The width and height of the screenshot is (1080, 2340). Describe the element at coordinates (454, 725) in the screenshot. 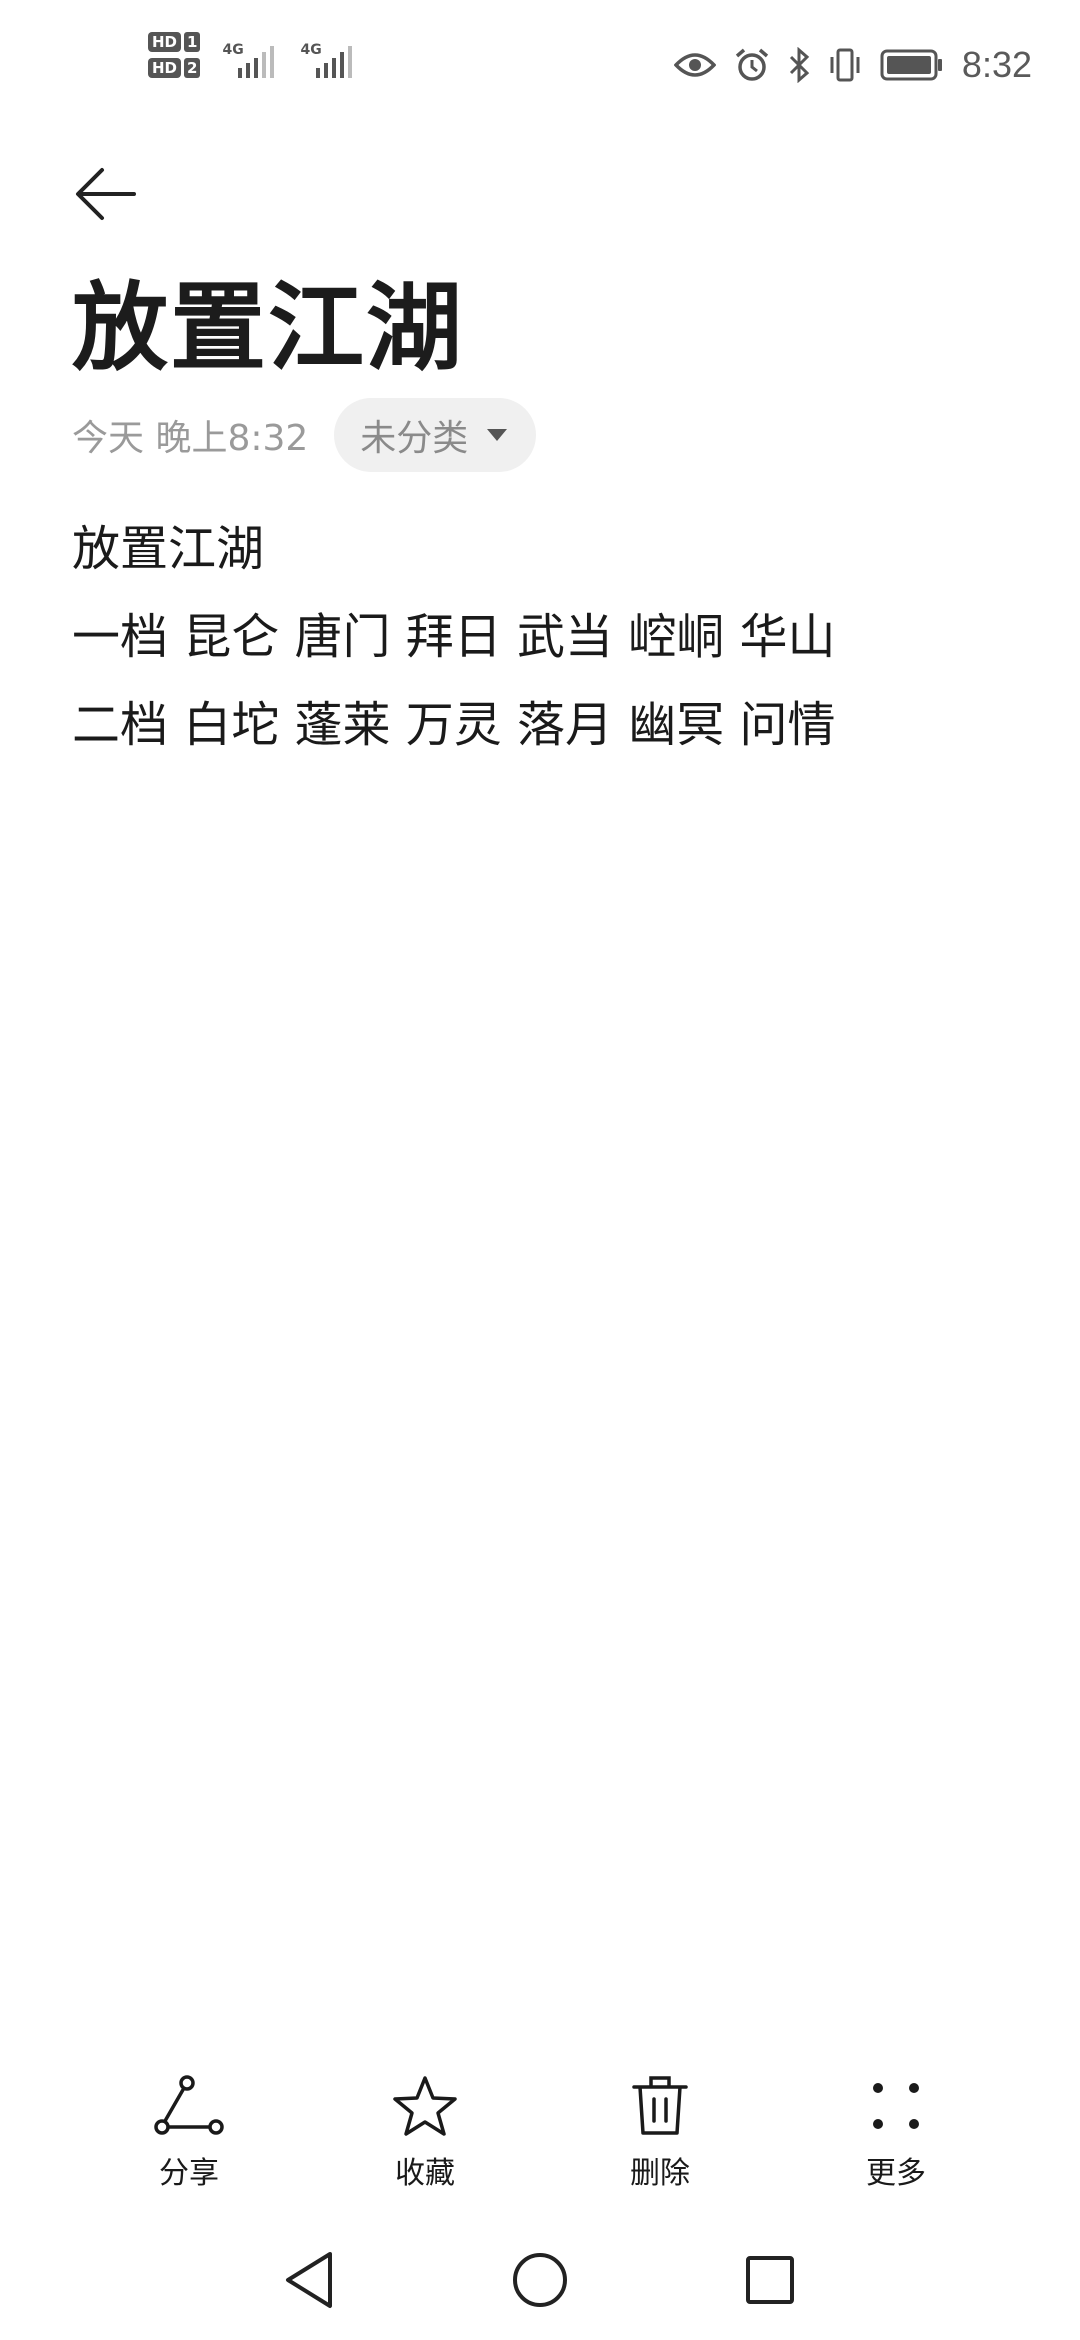

I see `note-line: 二档 白坨 蓬莱 万灵 落月 幽冥 问情` at that location.